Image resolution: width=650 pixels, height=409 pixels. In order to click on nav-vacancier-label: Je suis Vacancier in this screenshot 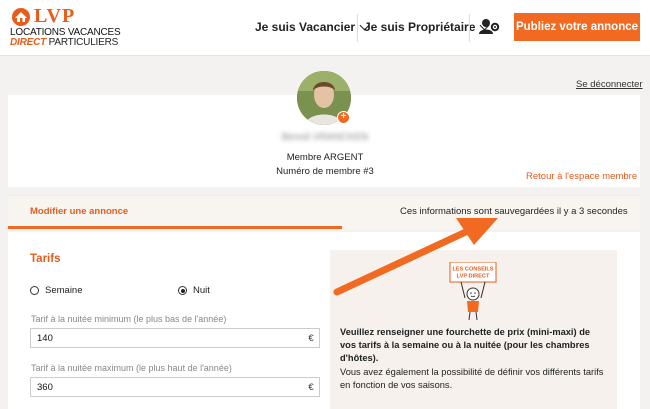, I will do `click(305, 27)`.